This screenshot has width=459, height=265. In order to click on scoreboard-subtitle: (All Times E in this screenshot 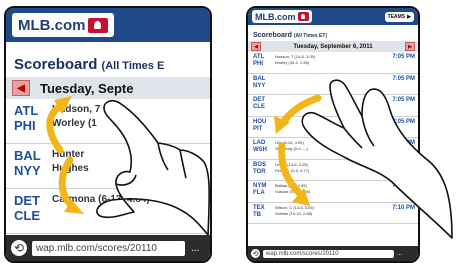, I will do `click(133, 66)`.